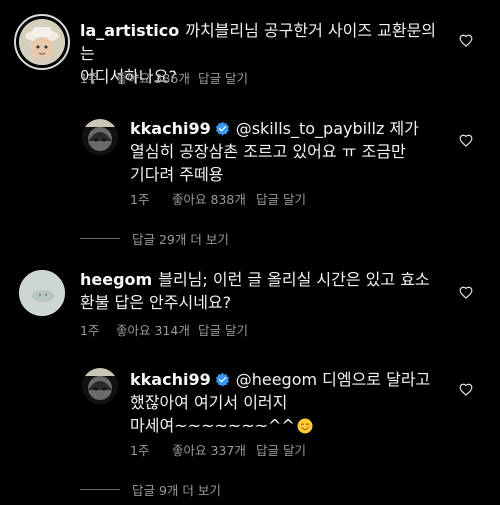  Describe the element at coordinates (177, 174) in the screenshot. I see `reply-text: 기다려 주떼용` at that location.